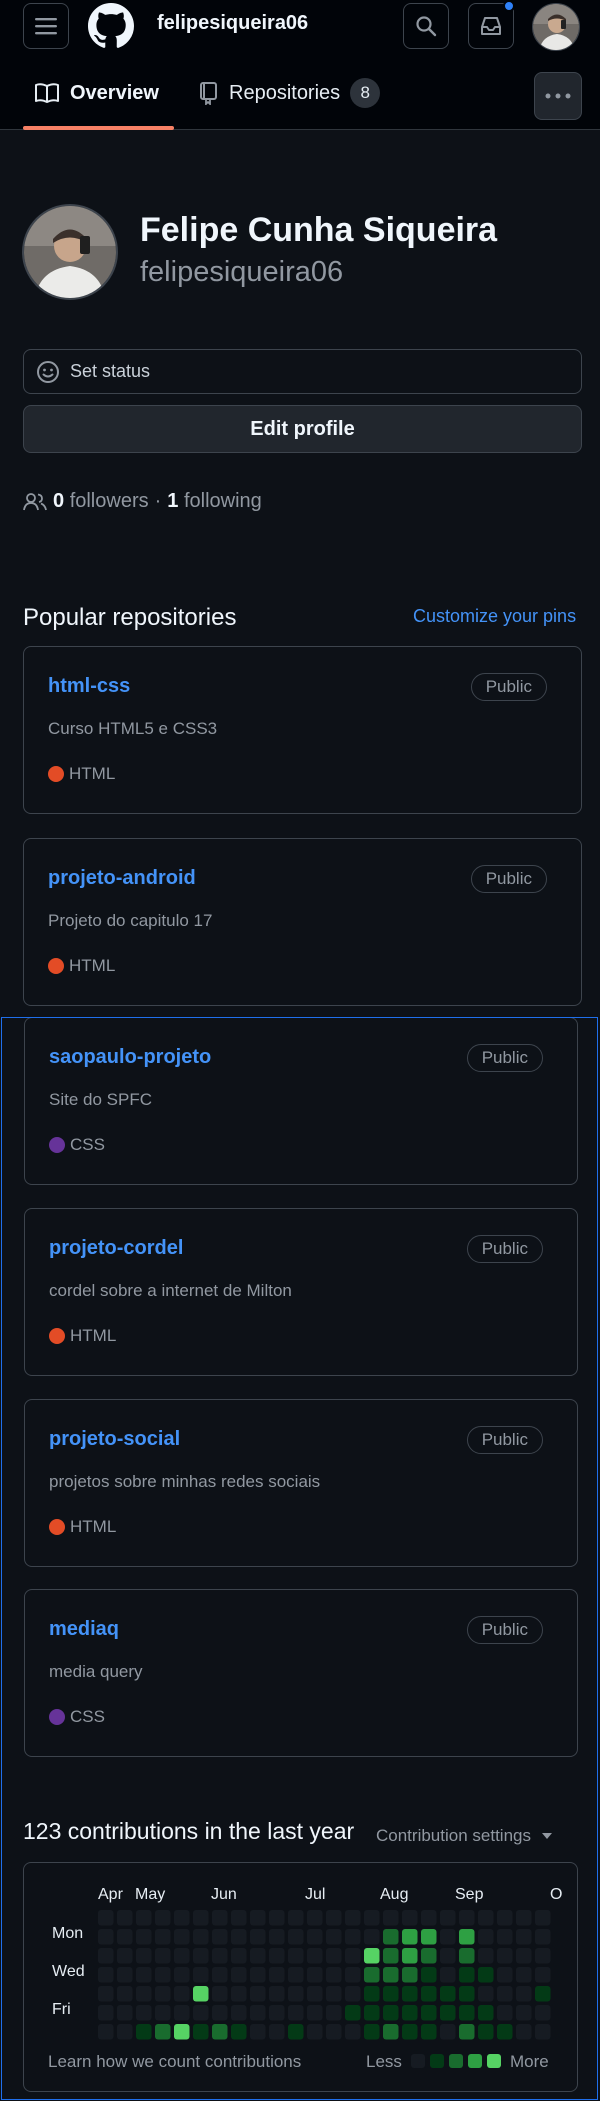  Describe the element at coordinates (174, 2062) in the screenshot. I see `learn-contributions-link: Learn how we count contributions` at that location.